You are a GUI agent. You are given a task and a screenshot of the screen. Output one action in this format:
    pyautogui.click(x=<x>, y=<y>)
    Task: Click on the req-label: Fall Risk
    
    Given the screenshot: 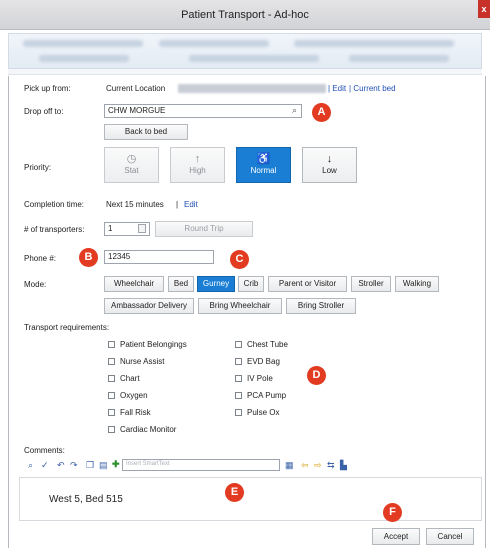 What is the action you would take?
    pyautogui.click(x=135, y=412)
    